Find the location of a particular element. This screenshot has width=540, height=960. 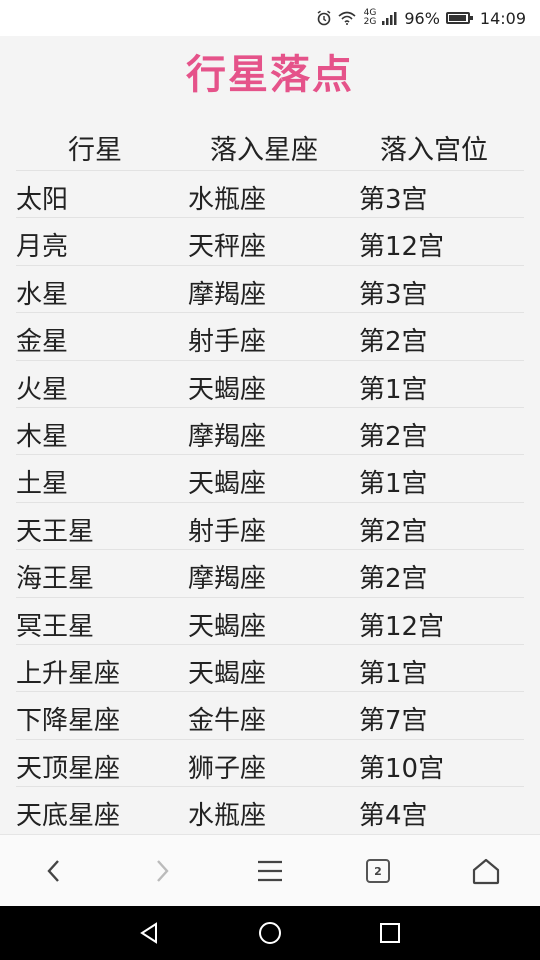

home-icon is located at coordinates (486, 871).